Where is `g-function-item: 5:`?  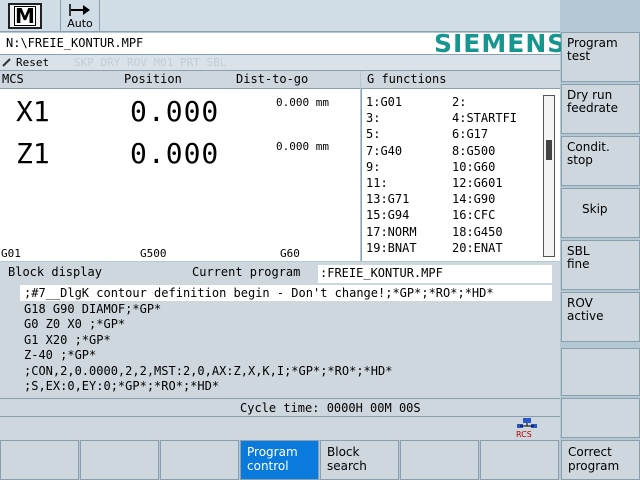
g-function-item: 5: is located at coordinates (373, 134).